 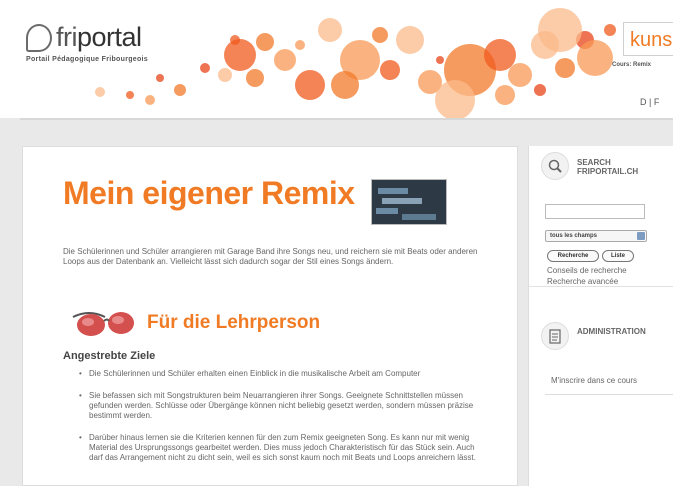 I want to click on teacher-heading: Für die Lehrperson, so click(x=234, y=322).